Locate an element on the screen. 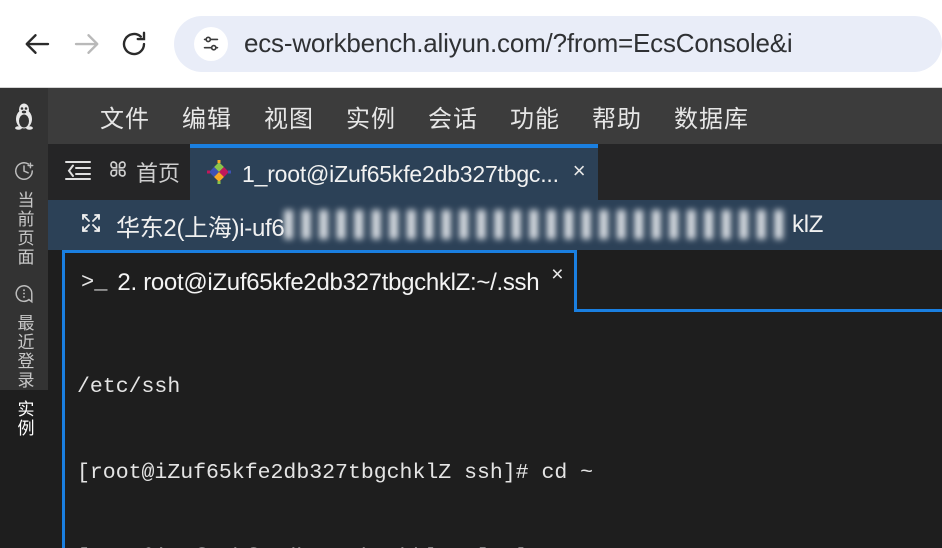  site-settings-button is located at coordinates (211, 43).